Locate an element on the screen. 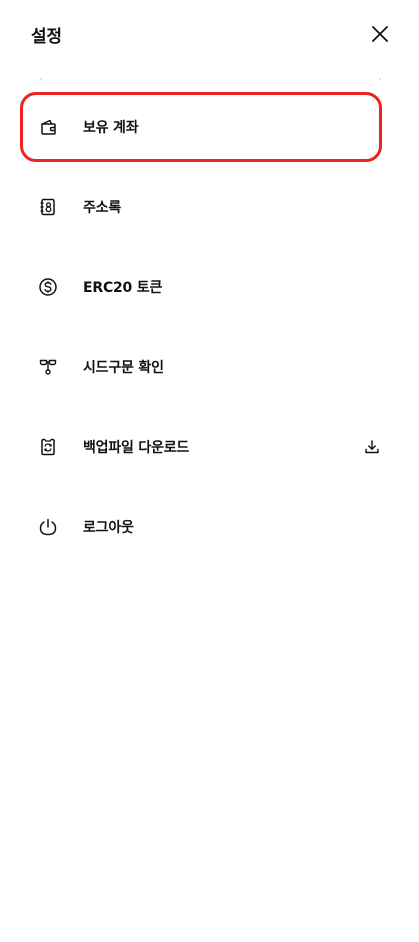 The image size is (419, 942). seed-sprout-icon is located at coordinates (48, 367).